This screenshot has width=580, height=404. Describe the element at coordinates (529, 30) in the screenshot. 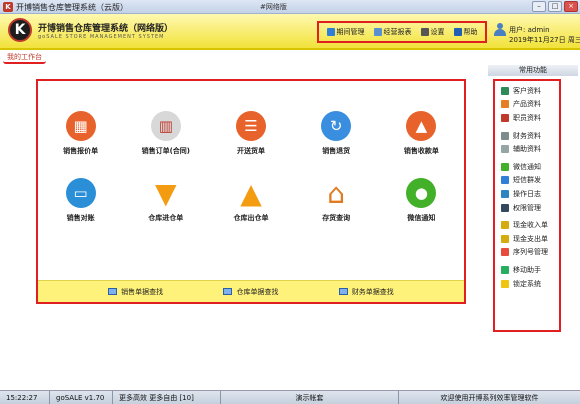

I see `user-name: 用户: admin` at that location.